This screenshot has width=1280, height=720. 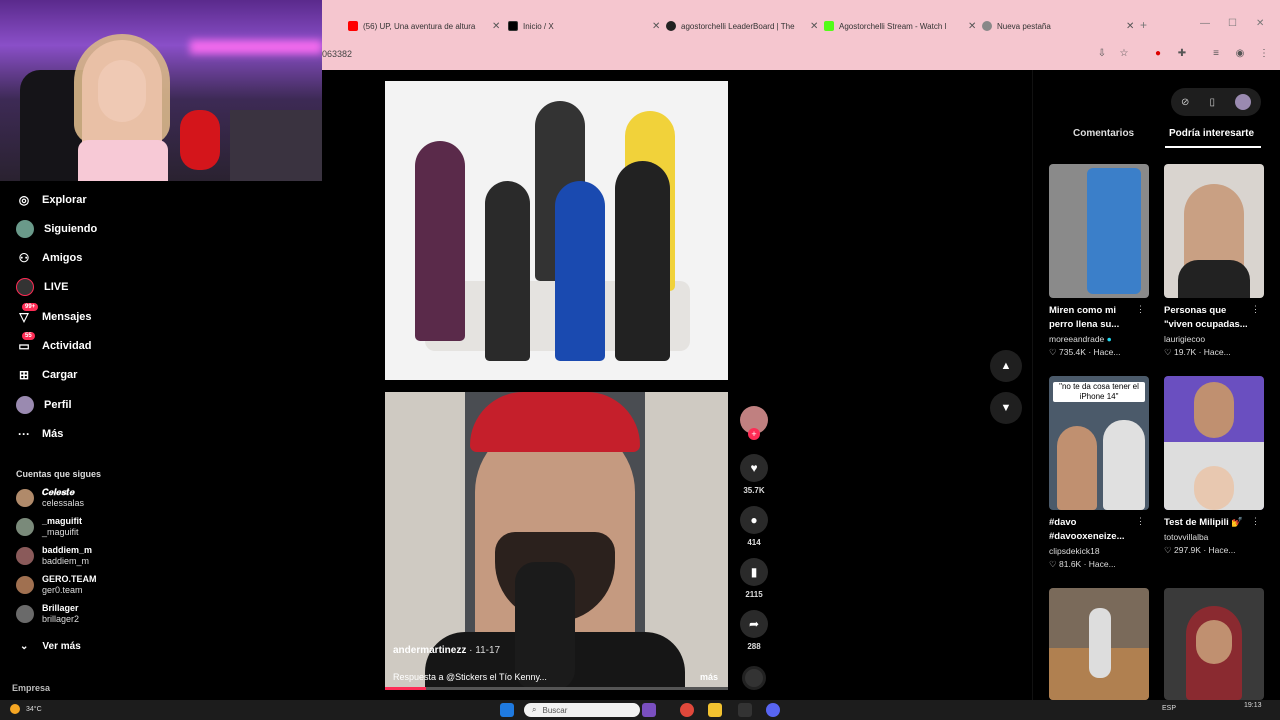 I want to click on folder-icon, so click(x=715, y=710).